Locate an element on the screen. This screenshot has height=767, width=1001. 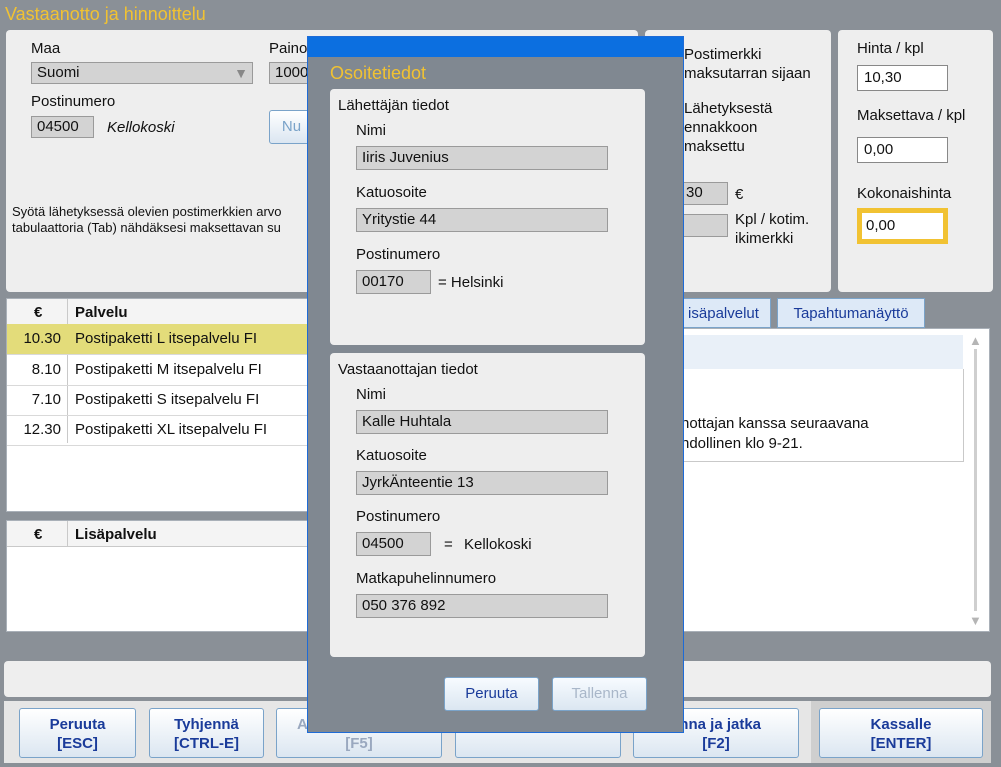
recipient-phone-label: Matkapuhelinnumero is located at coordinates (426, 578).